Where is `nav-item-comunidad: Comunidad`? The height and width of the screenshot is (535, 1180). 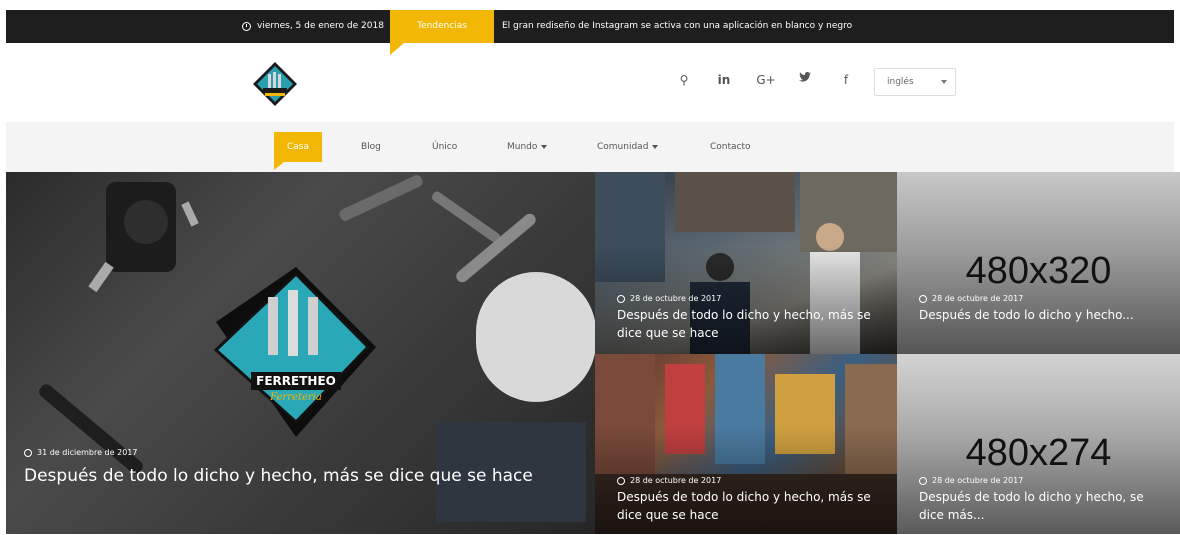
nav-item-comunidad: Comunidad is located at coordinates (628, 147).